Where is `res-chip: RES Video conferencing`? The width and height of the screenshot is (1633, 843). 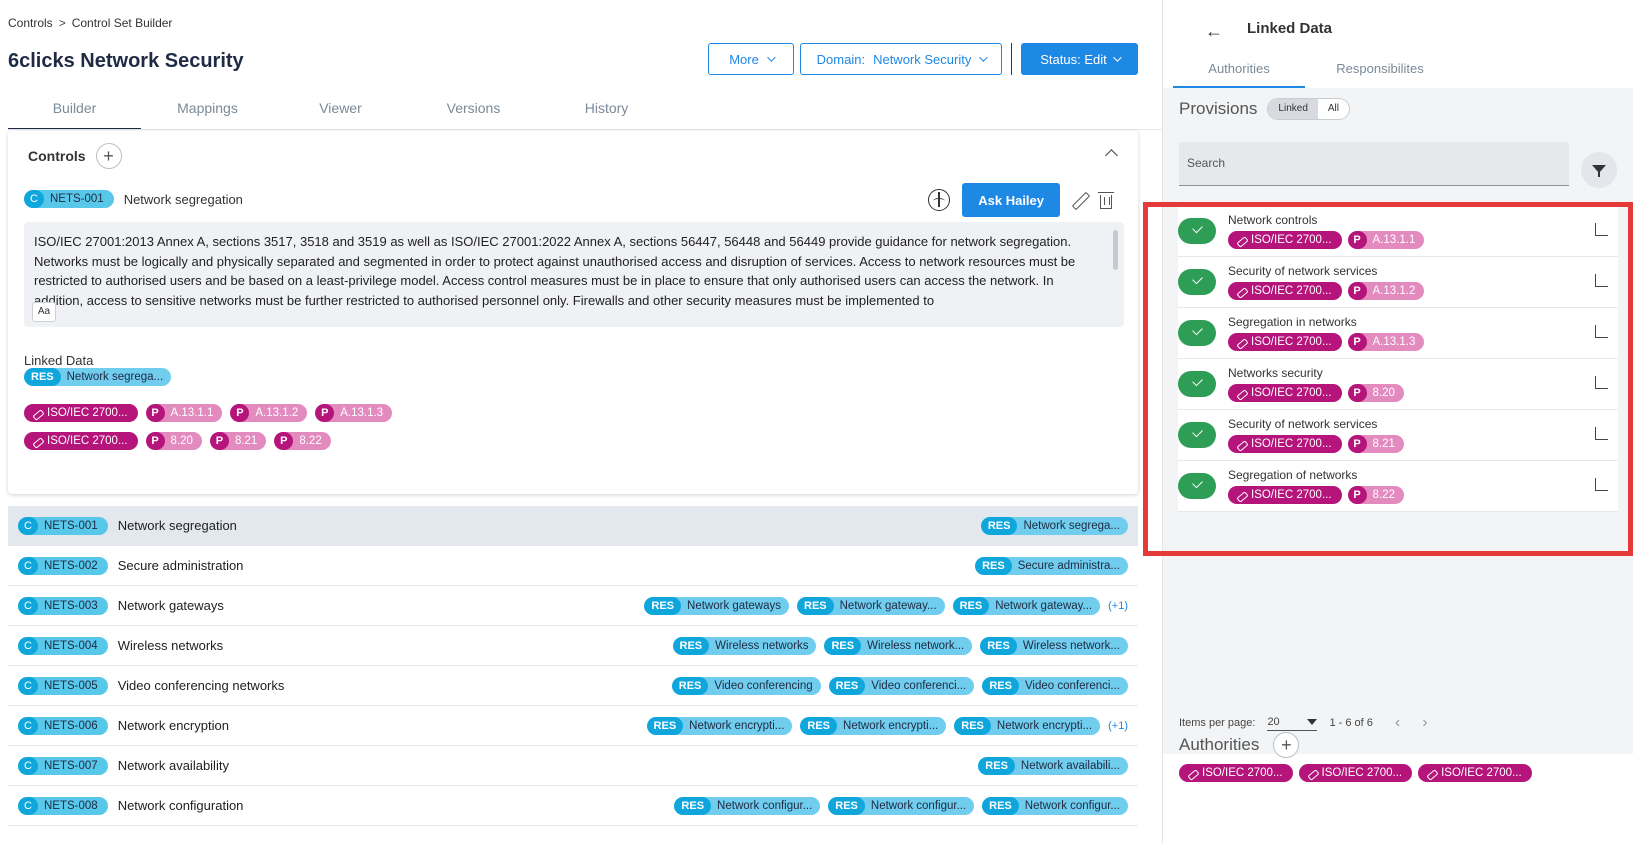
res-chip: RES Video conferencing is located at coordinates (746, 685).